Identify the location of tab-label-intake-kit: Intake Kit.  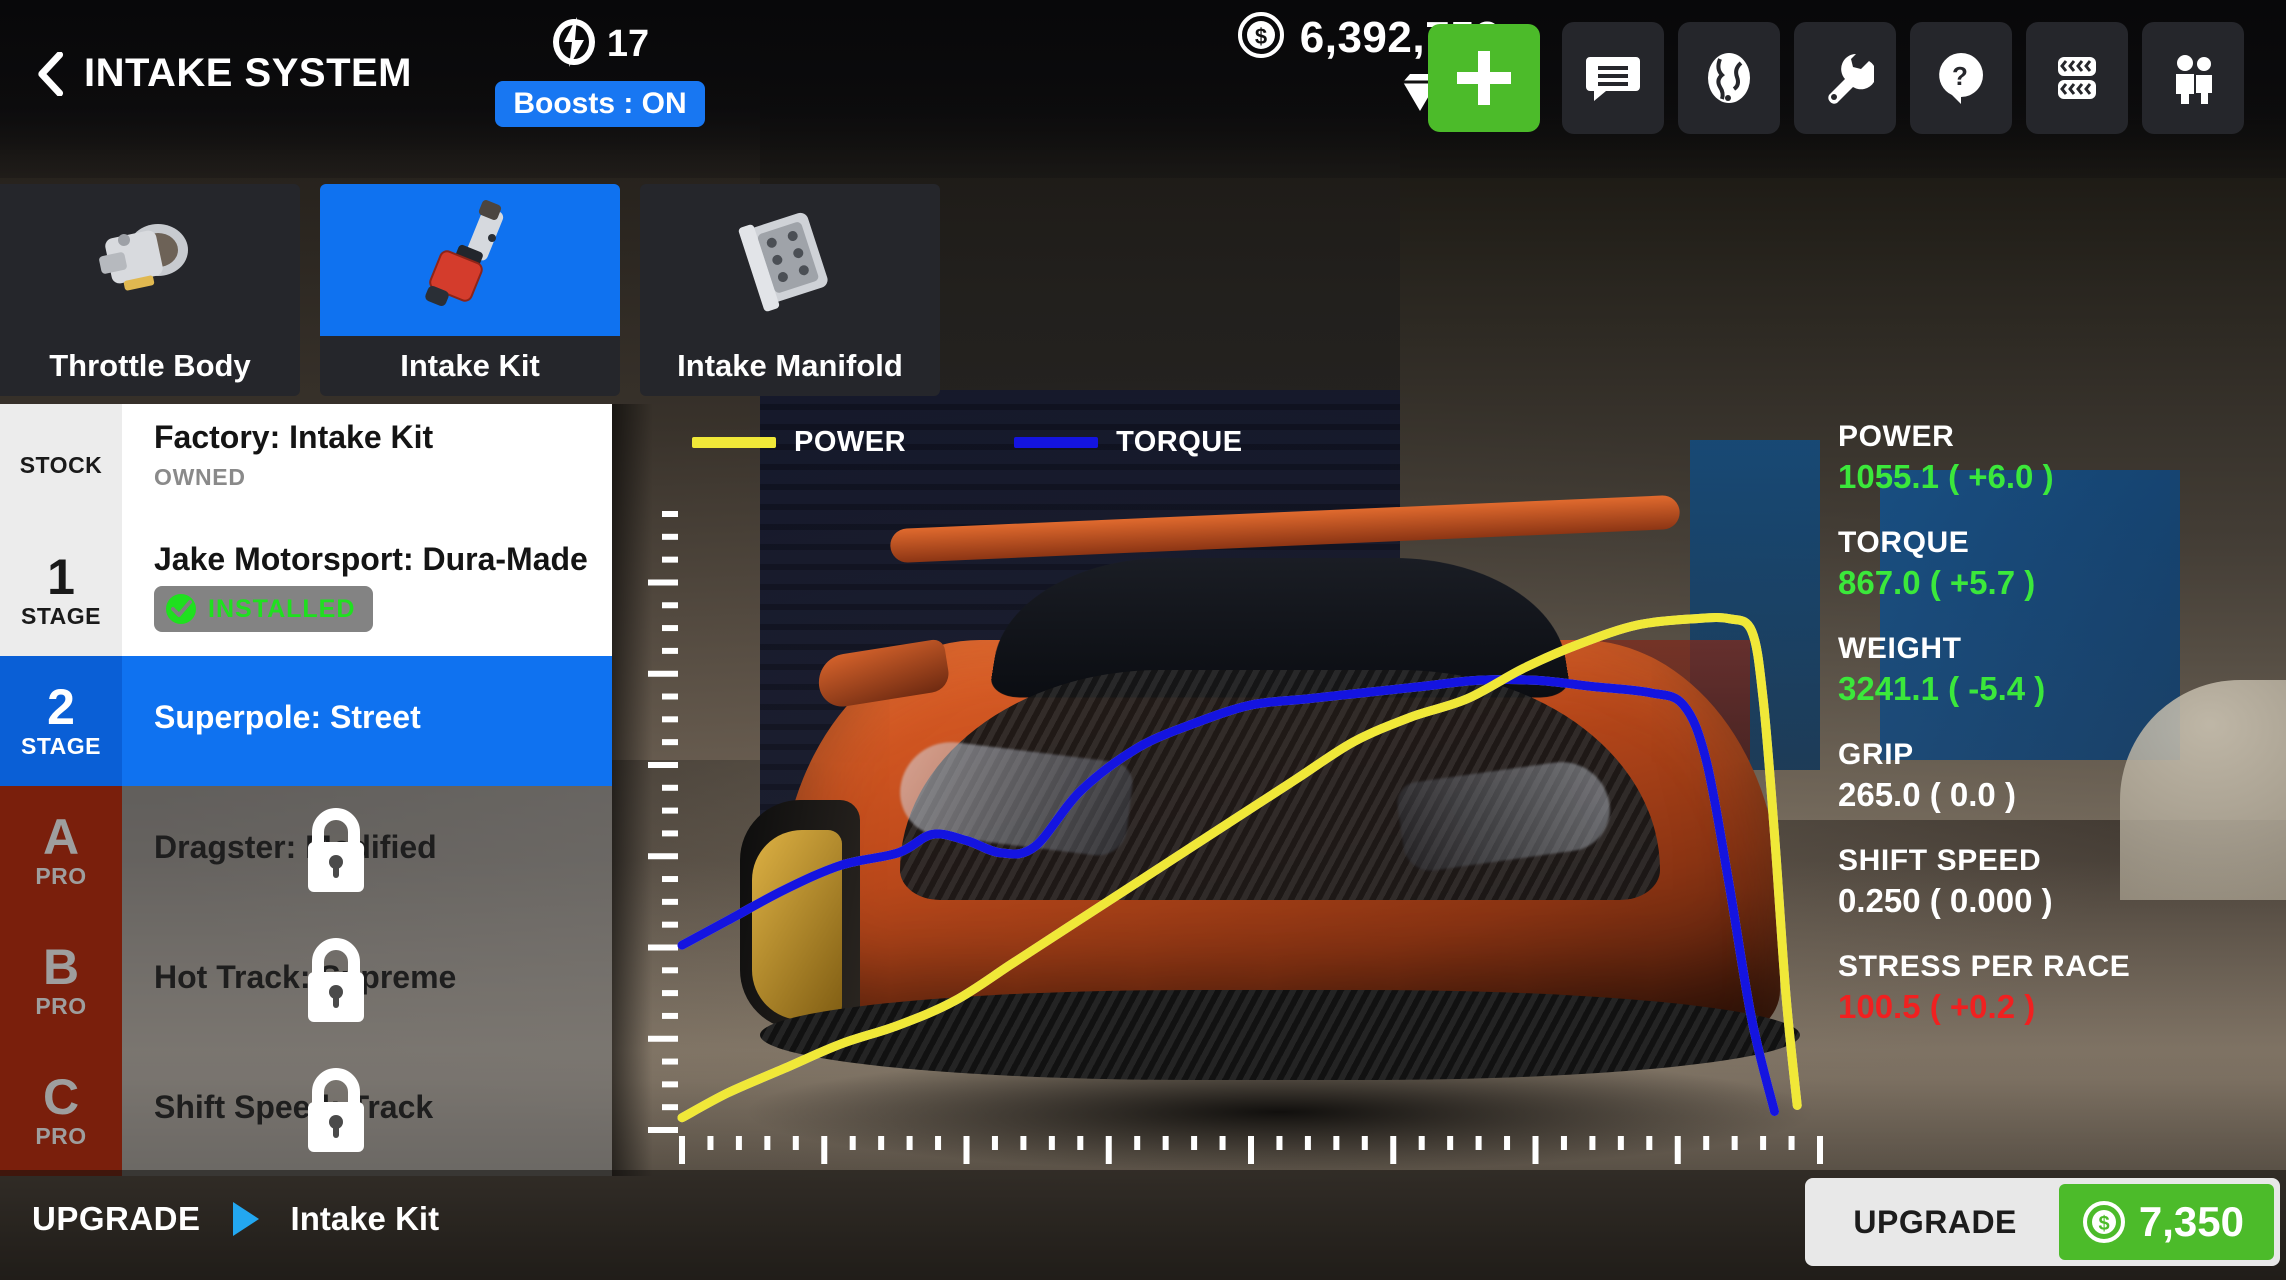
(470, 365).